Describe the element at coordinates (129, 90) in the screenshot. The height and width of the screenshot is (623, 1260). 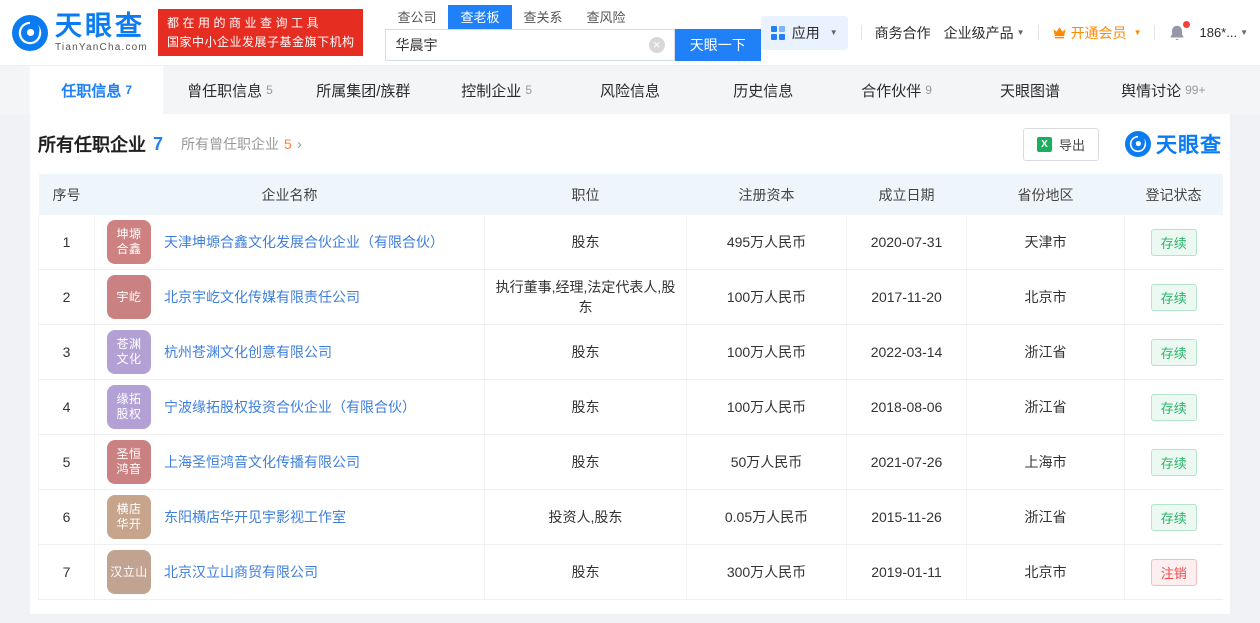
I see `nav-tab-count: 7` at that location.